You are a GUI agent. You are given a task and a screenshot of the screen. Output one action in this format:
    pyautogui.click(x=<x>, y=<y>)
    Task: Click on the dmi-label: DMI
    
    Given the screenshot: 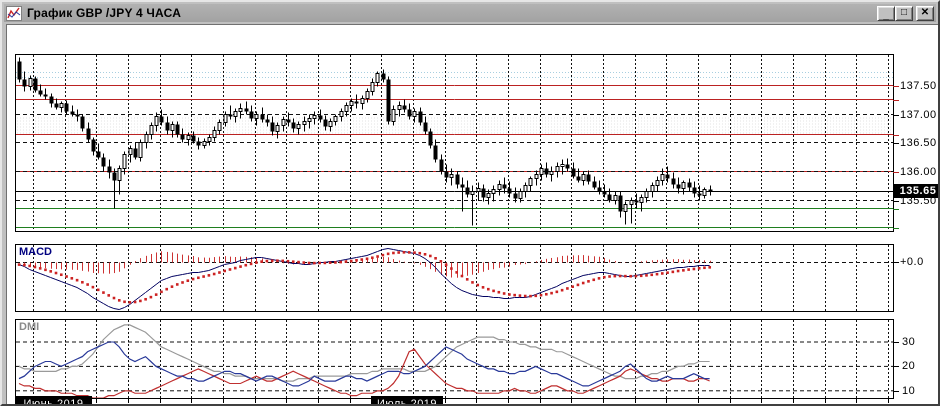 What is the action you would take?
    pyautogui.click(x=29, y=327)
    